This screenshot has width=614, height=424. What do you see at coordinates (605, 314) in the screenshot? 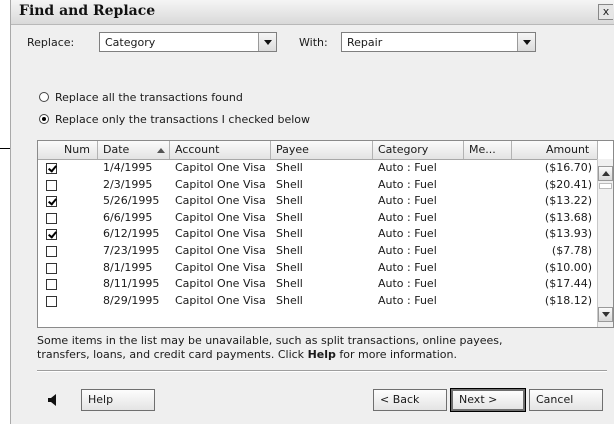
I see `scroll-down-icon` at bounding box center [605, 314].